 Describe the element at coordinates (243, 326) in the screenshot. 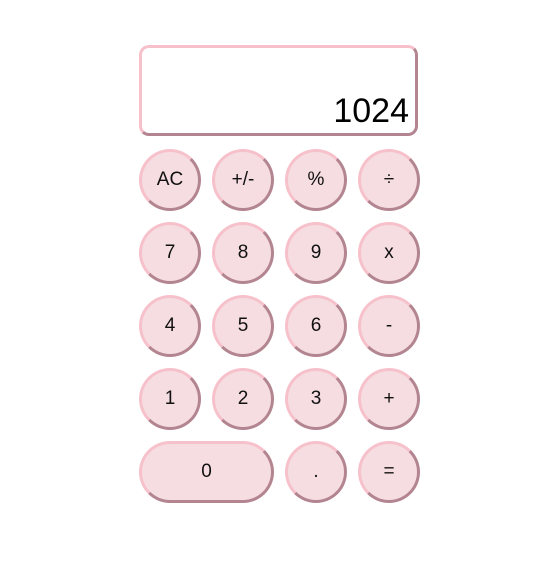

I see `digit-5-button: 5` at that location.